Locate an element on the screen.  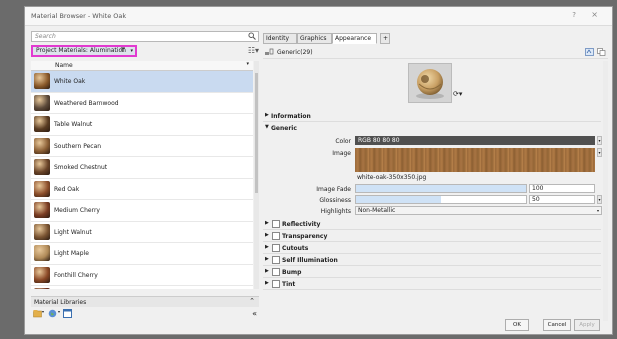
search-input: Search is located at coordinates (145, 36).